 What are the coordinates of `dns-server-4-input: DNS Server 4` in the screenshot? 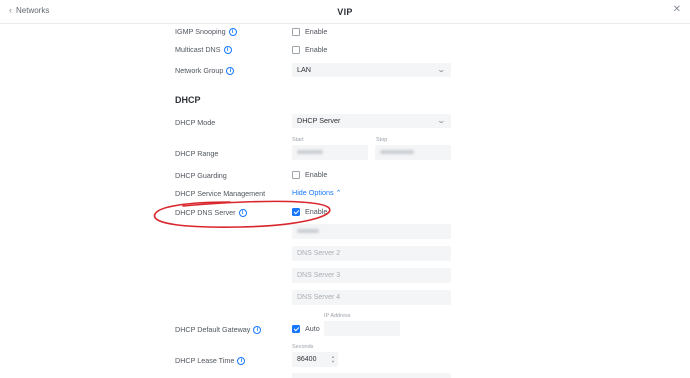 It's located at (371, 297).